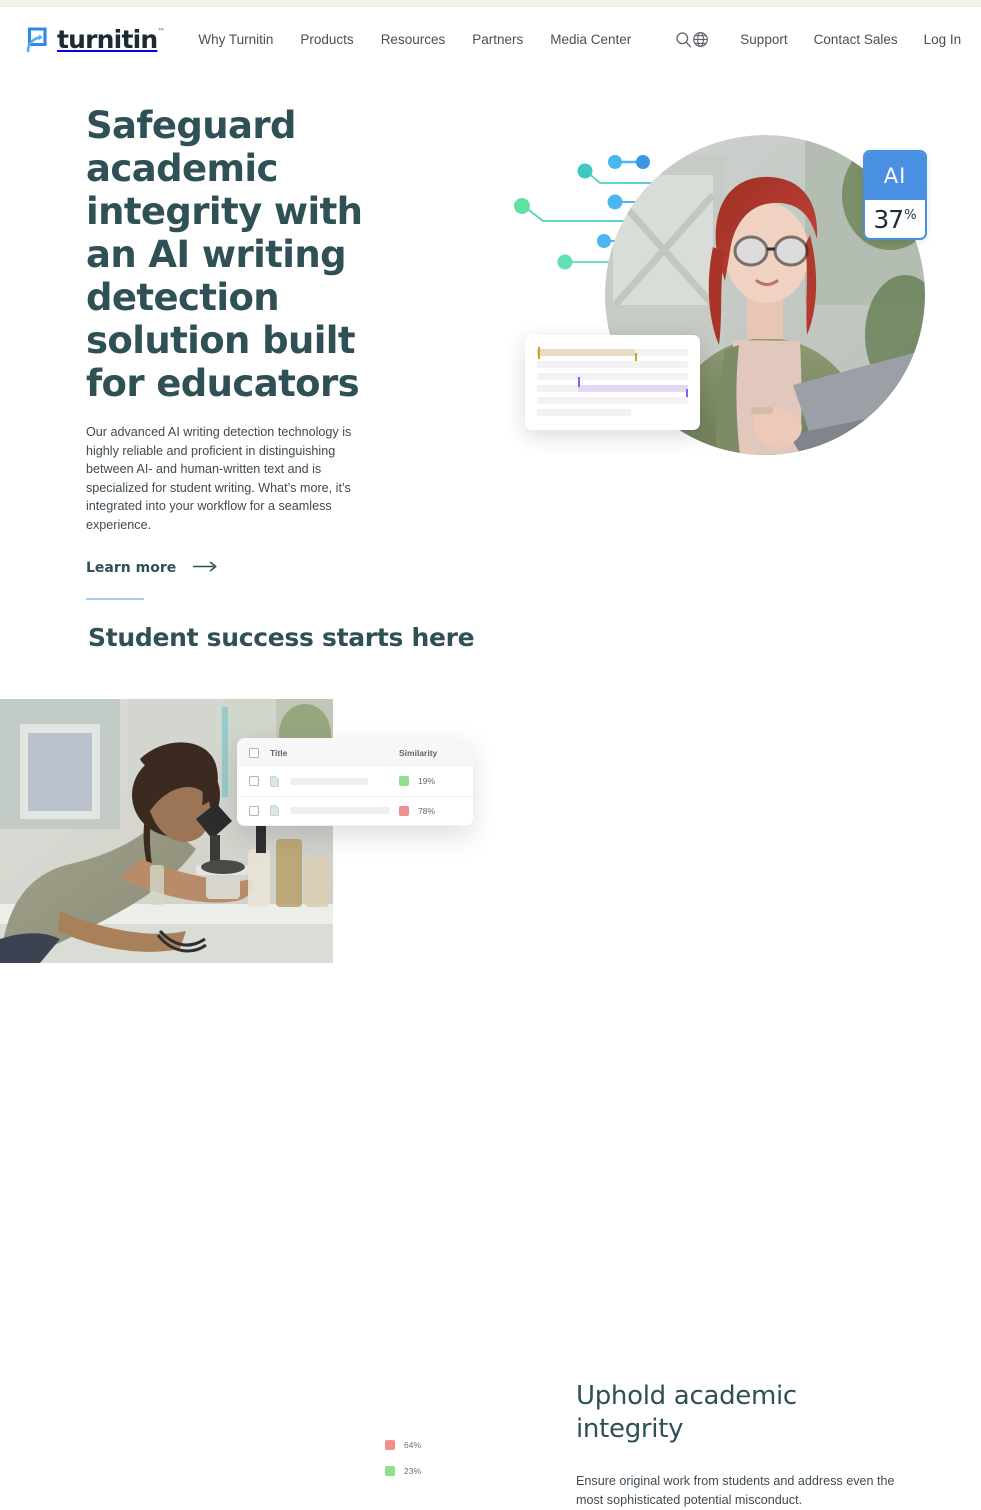 Image resolution: width=981 pixels, height=1510 pixels. What do you see at coordinates (763, 39) in the screenshot?
I see `nav-item-support: Support` at bounding box center [763, 39].